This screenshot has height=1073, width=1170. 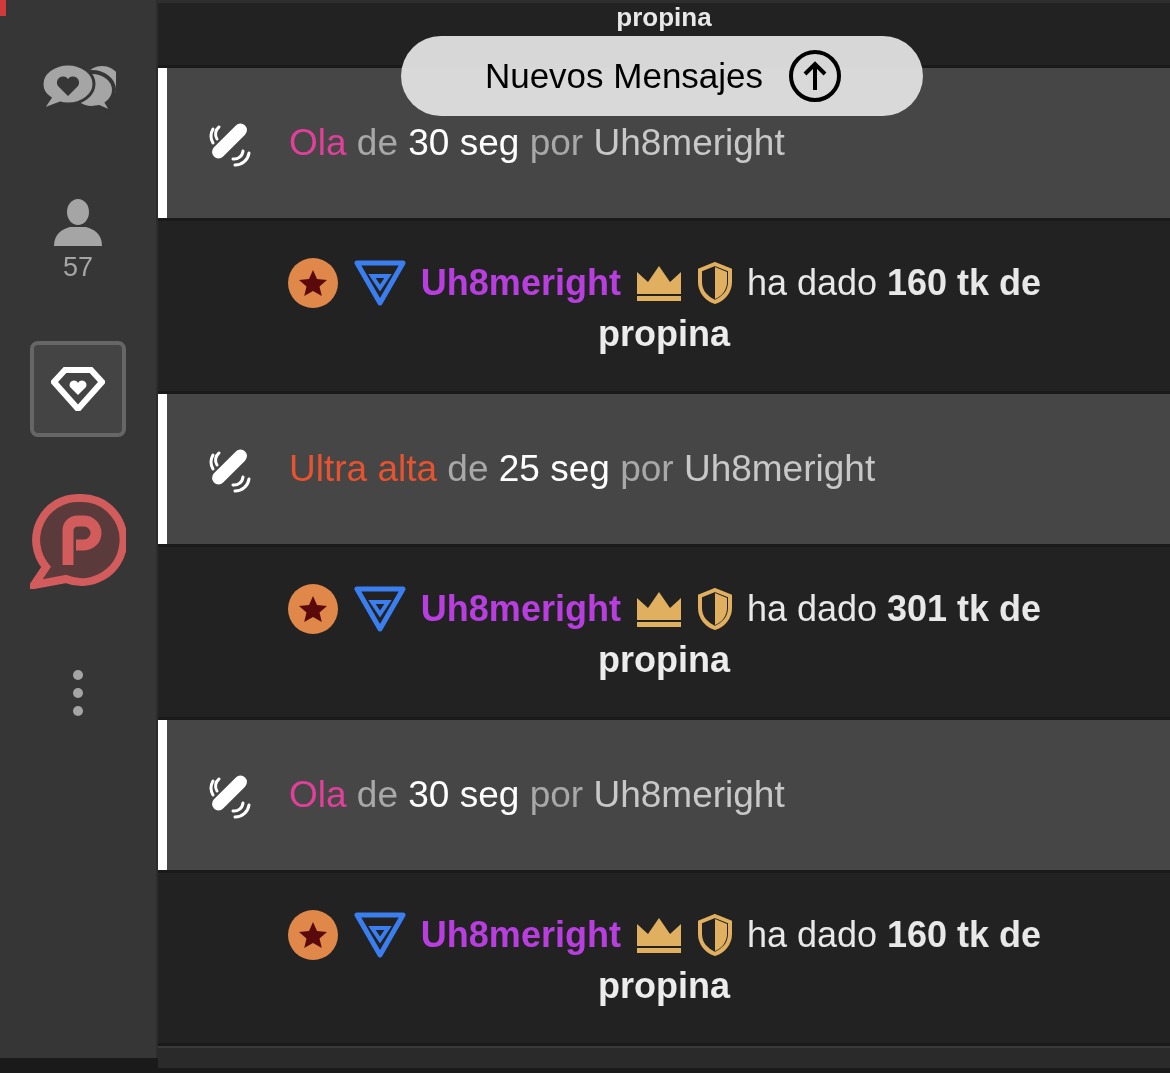 What do you see at coordinates (78, 222) in the screenshot?
I see `person-icon` at bounding box center [78, 222].